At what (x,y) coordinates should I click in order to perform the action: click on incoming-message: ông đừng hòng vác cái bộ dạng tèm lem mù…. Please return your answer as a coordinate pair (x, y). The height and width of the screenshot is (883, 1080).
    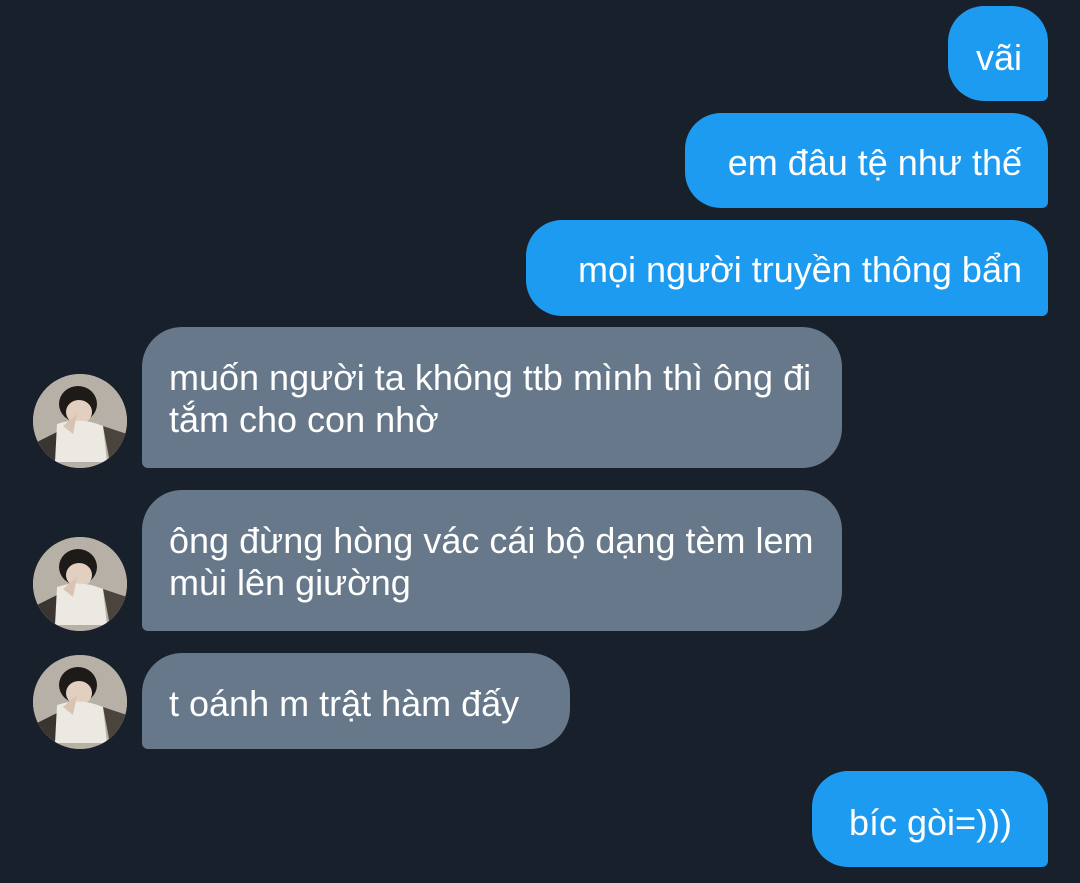
    Looking at the image, I should click on (492, 560).